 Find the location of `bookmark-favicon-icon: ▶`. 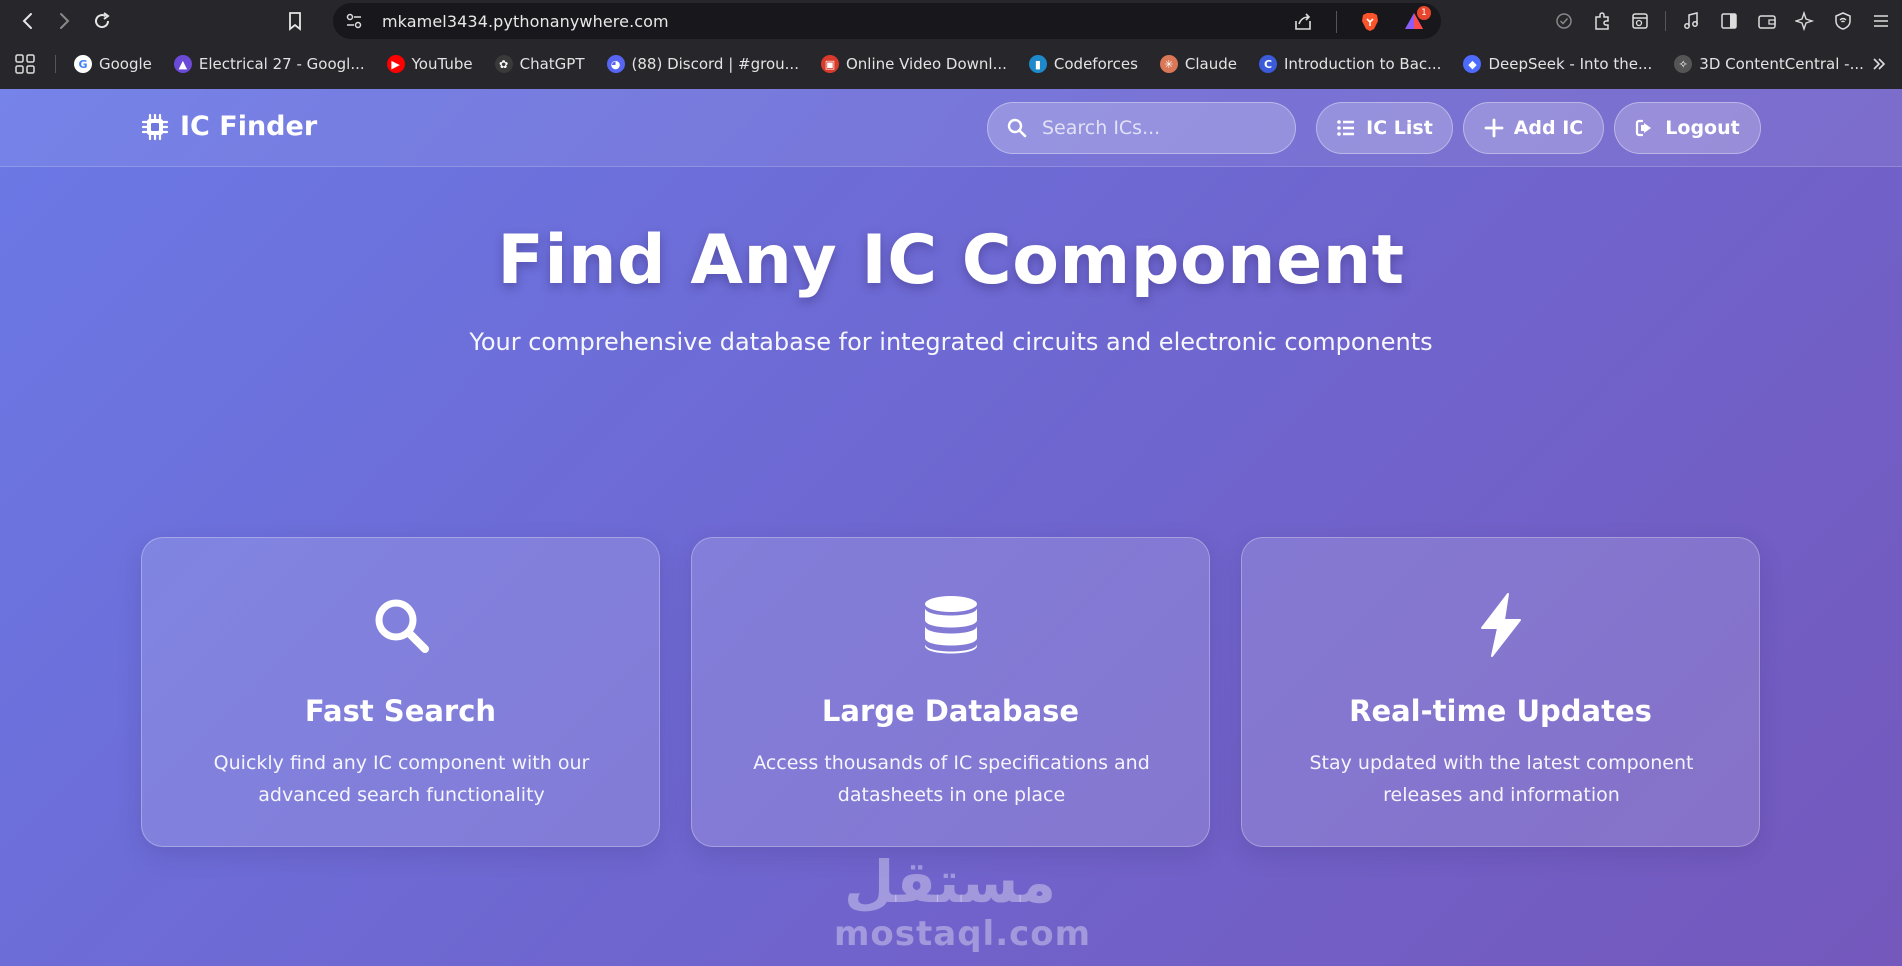

bookmark-favicon-icon: ▶ is located at coordinates (395, 64).